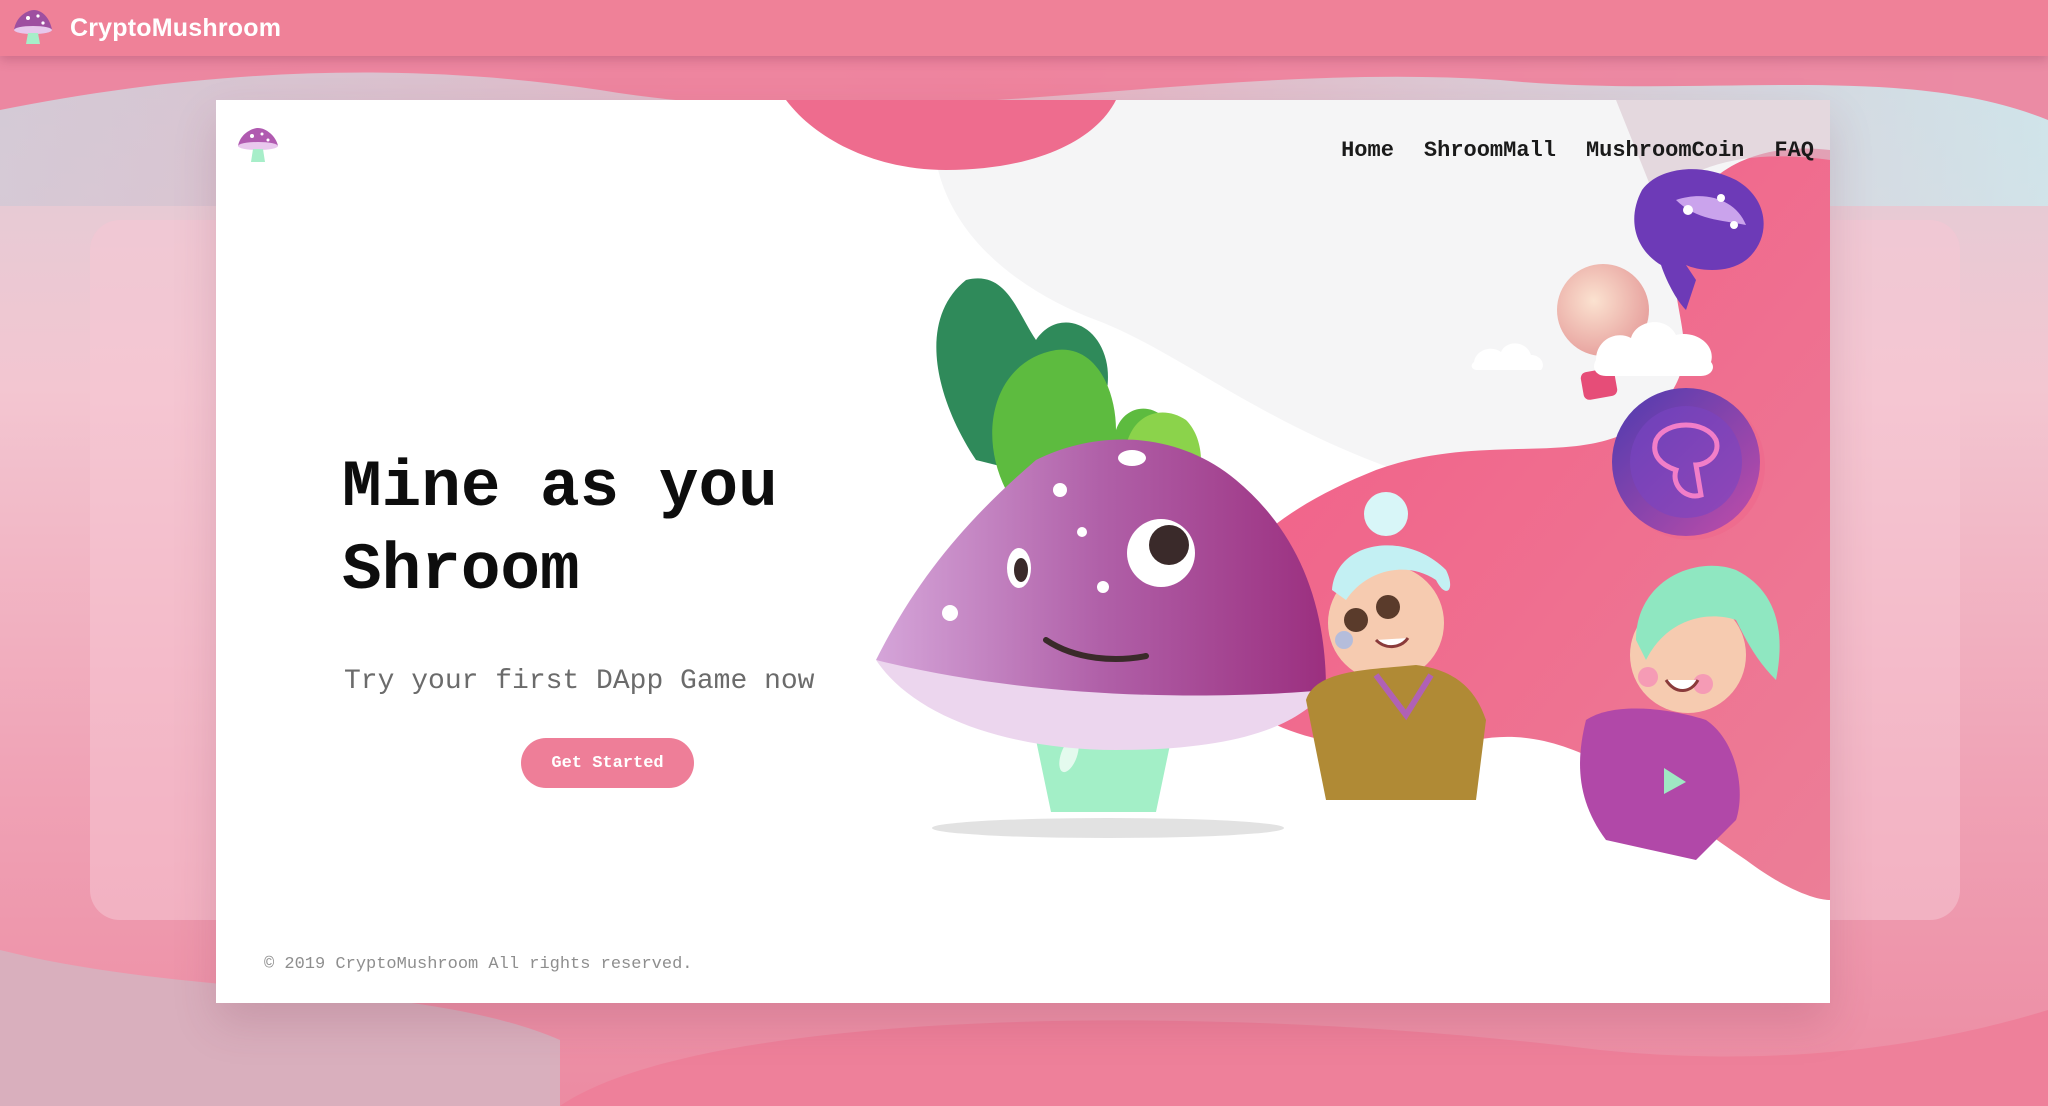  Describe the element at coordinates (622, 529) in the screenshot. I see `hero-title: Mine as you Shroom` at that location.